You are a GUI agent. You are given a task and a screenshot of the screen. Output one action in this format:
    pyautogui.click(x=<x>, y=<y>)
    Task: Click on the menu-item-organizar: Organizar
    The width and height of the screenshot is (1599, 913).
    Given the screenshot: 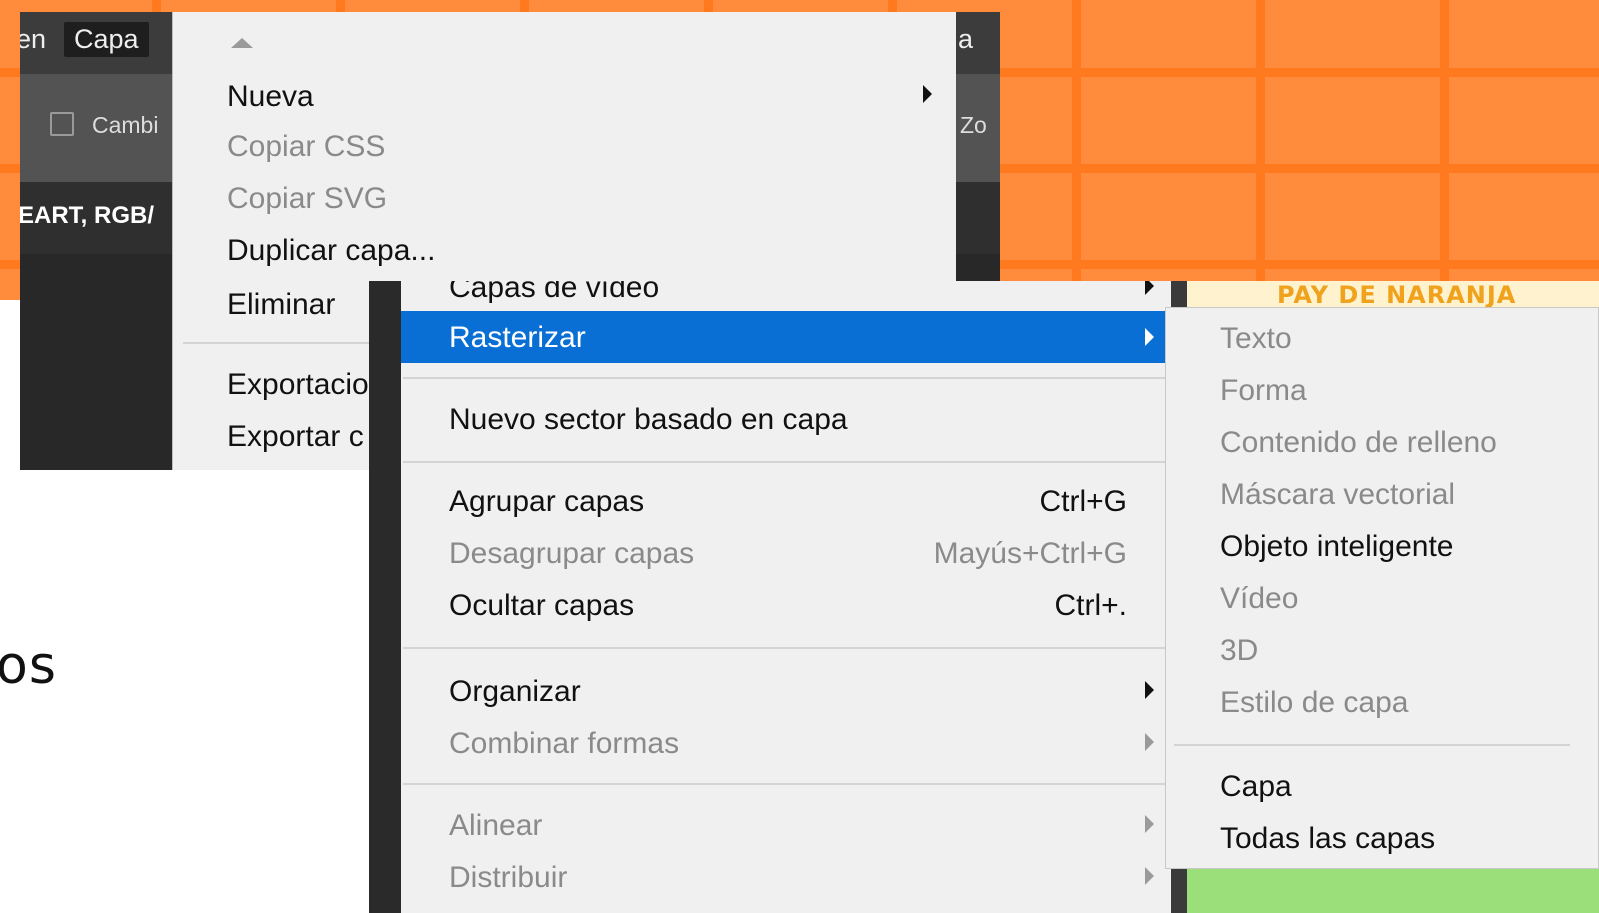 What is the action you would take?
    pyautogui.click(x=515, y=692)
    